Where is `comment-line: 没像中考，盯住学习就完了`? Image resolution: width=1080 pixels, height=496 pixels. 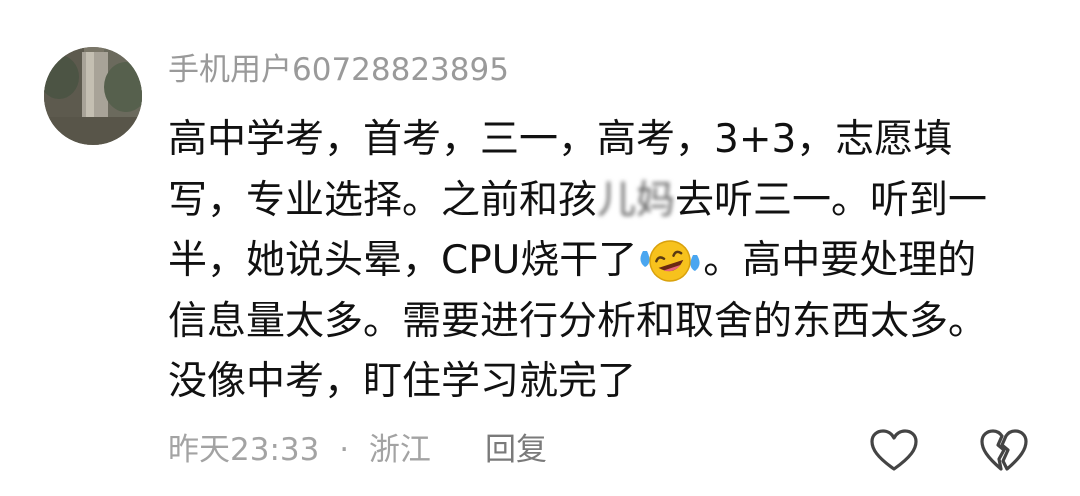
comment-line: 没像中考，盯住学习就完了 is located at coordinates (402, 381).